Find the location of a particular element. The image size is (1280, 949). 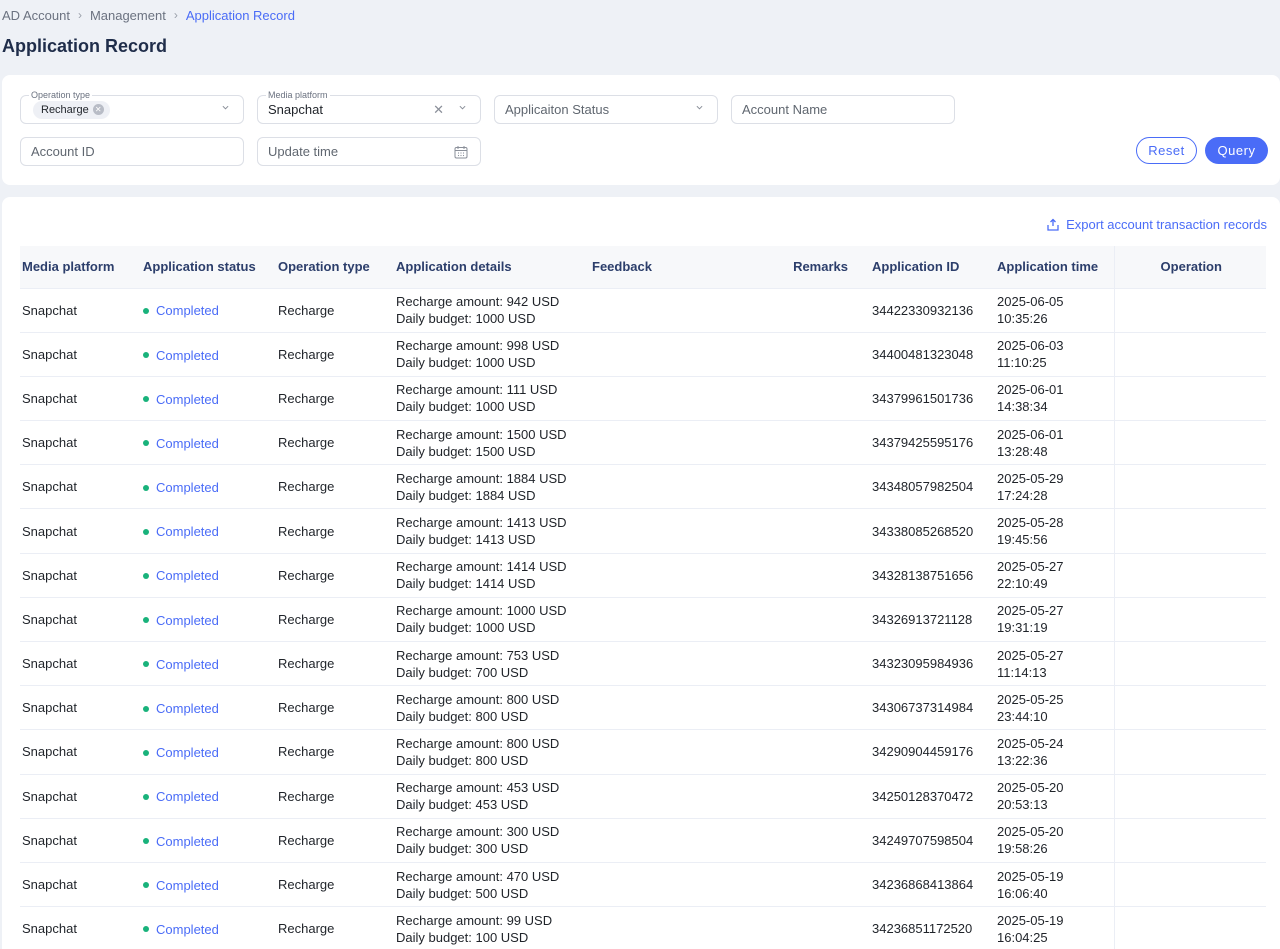

recharge-amount: Recharge amount: 800 USD is located at coordinates (478, 699).